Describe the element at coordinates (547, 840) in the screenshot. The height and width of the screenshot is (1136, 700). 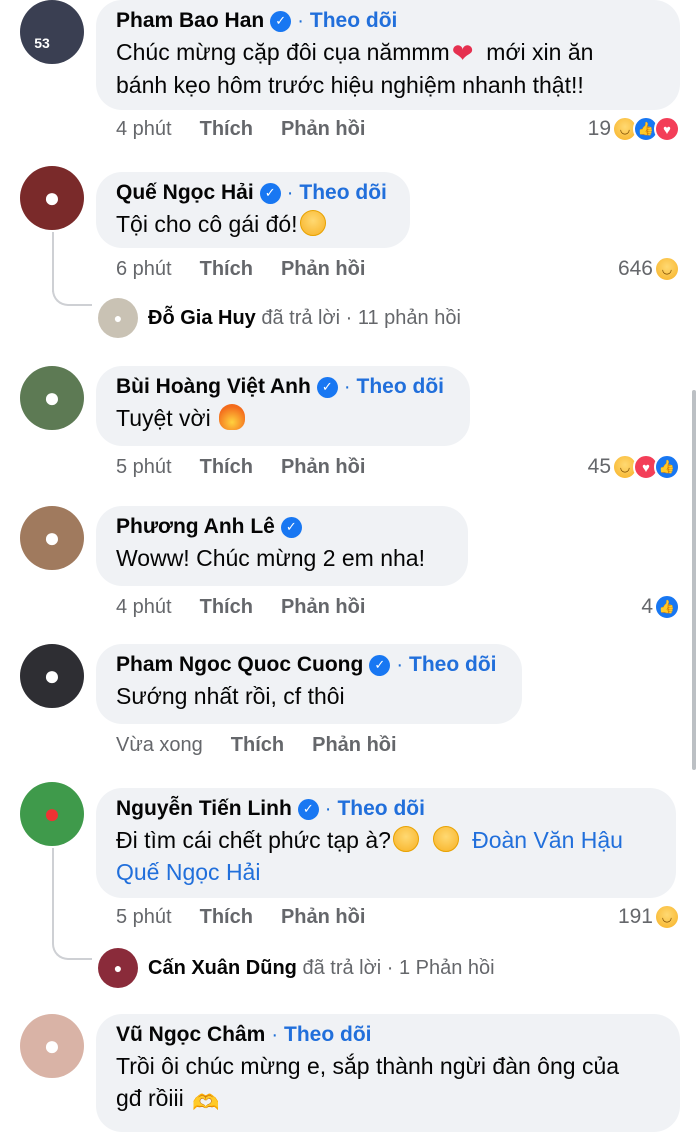
I see `mention-link: Đoàn Văn Hậu` at that location.